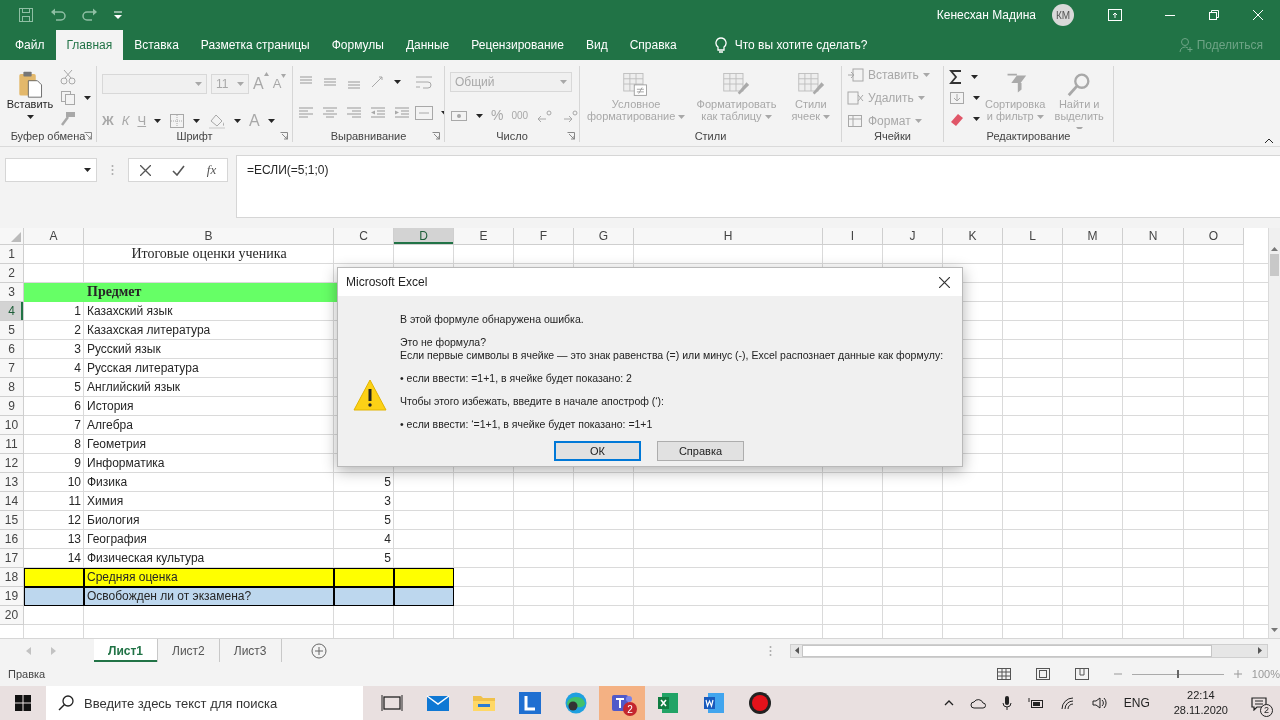  What do you see at coordinates (154, 84) in the screenshot?
I see `font-name-field` at bounding box center [154, 84].